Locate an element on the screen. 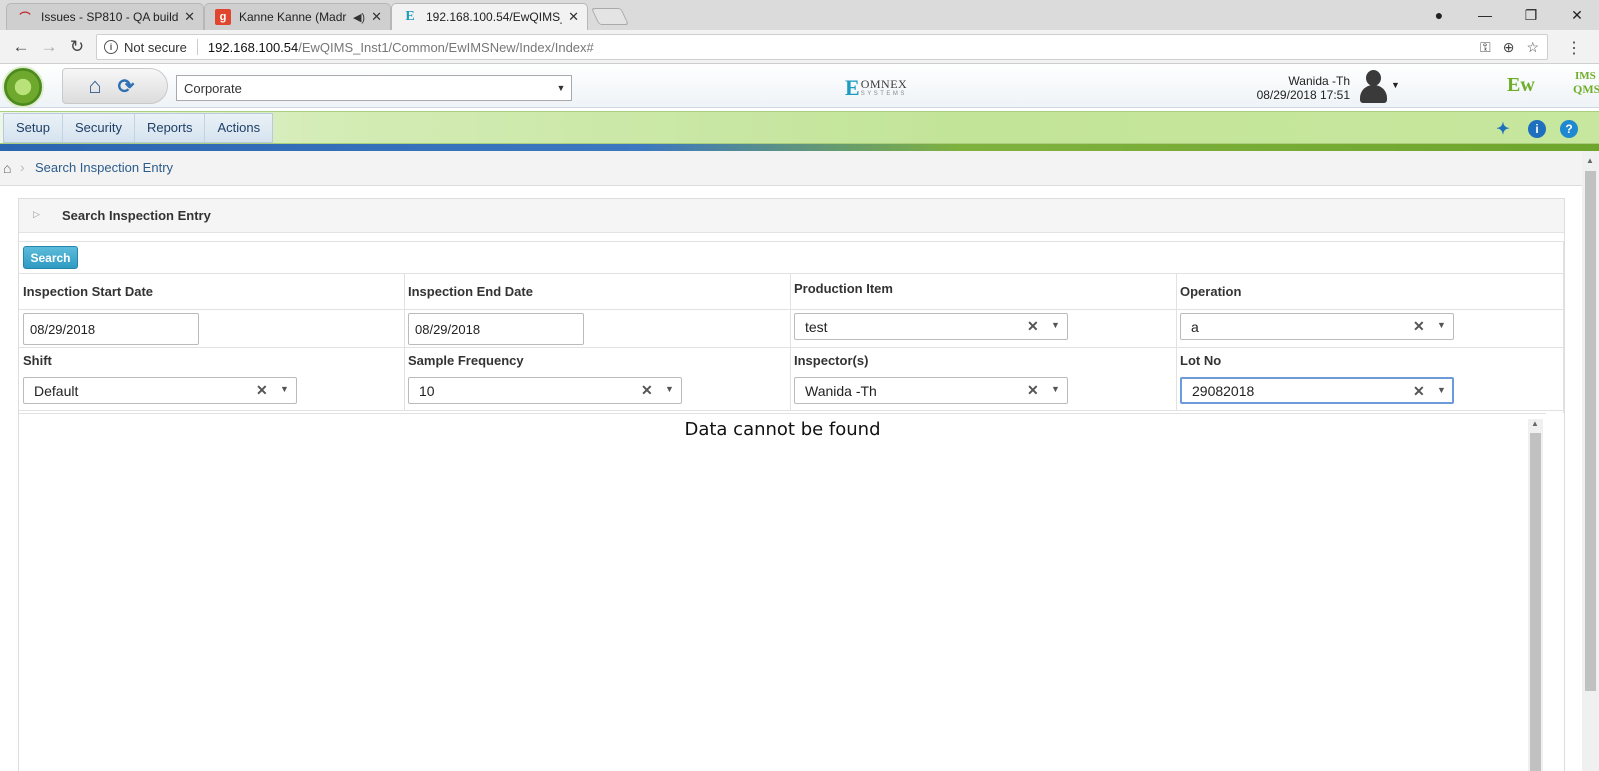 Image resolution: width=1599 pixels, height=771 pixels. tab-title: Kanne Kanne (Madras is located at coordinates (293, 17).